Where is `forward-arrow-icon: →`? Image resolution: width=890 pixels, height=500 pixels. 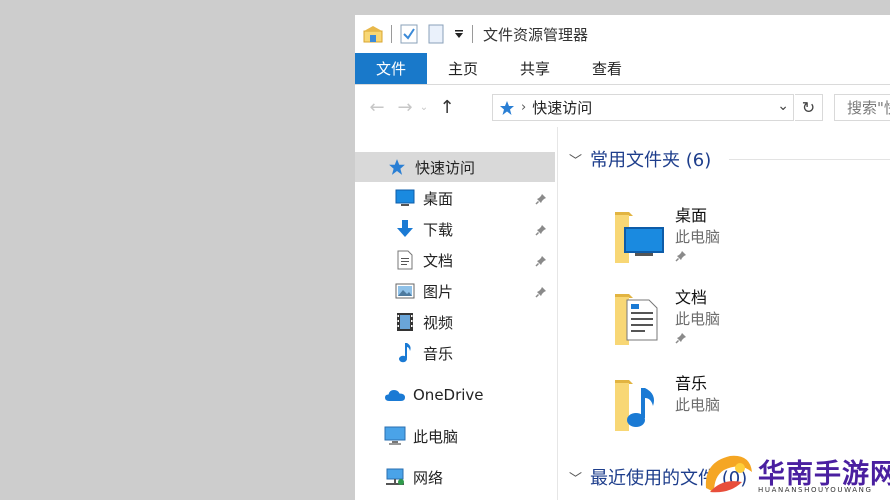
forward-arrow-icon: → is located at coordinates (405, 107).